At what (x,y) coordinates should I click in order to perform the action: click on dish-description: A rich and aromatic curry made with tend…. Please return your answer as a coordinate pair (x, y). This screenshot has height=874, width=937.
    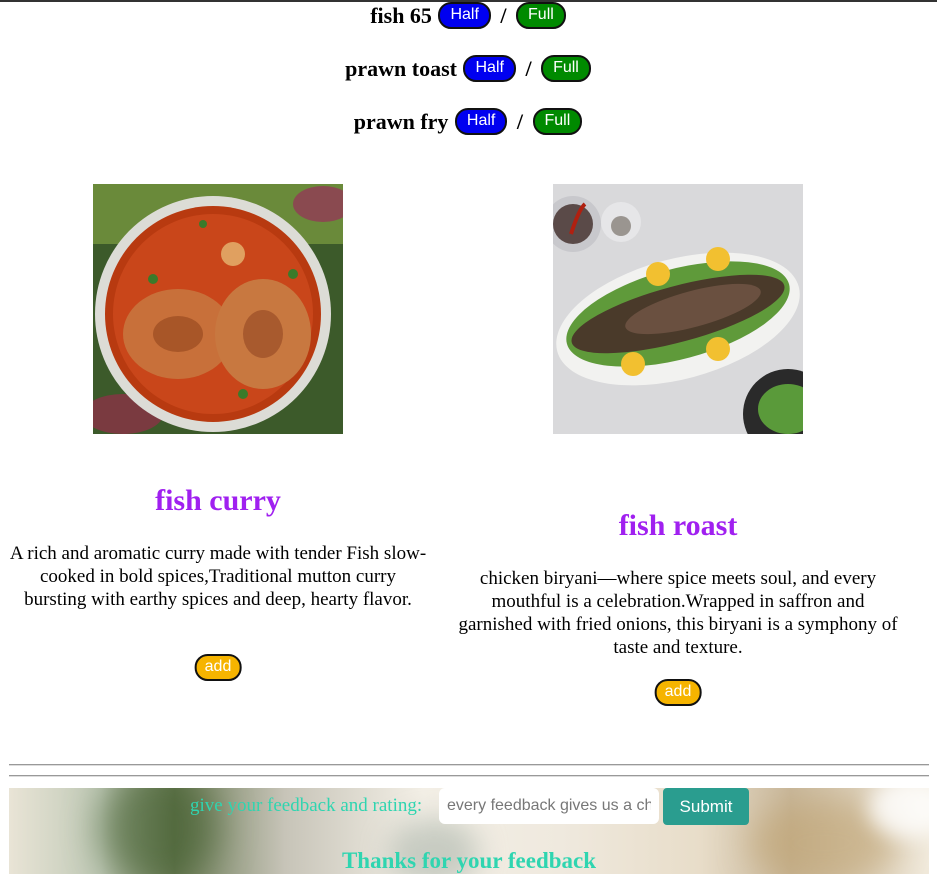
    Looking at the image, I should click on (218, 576).